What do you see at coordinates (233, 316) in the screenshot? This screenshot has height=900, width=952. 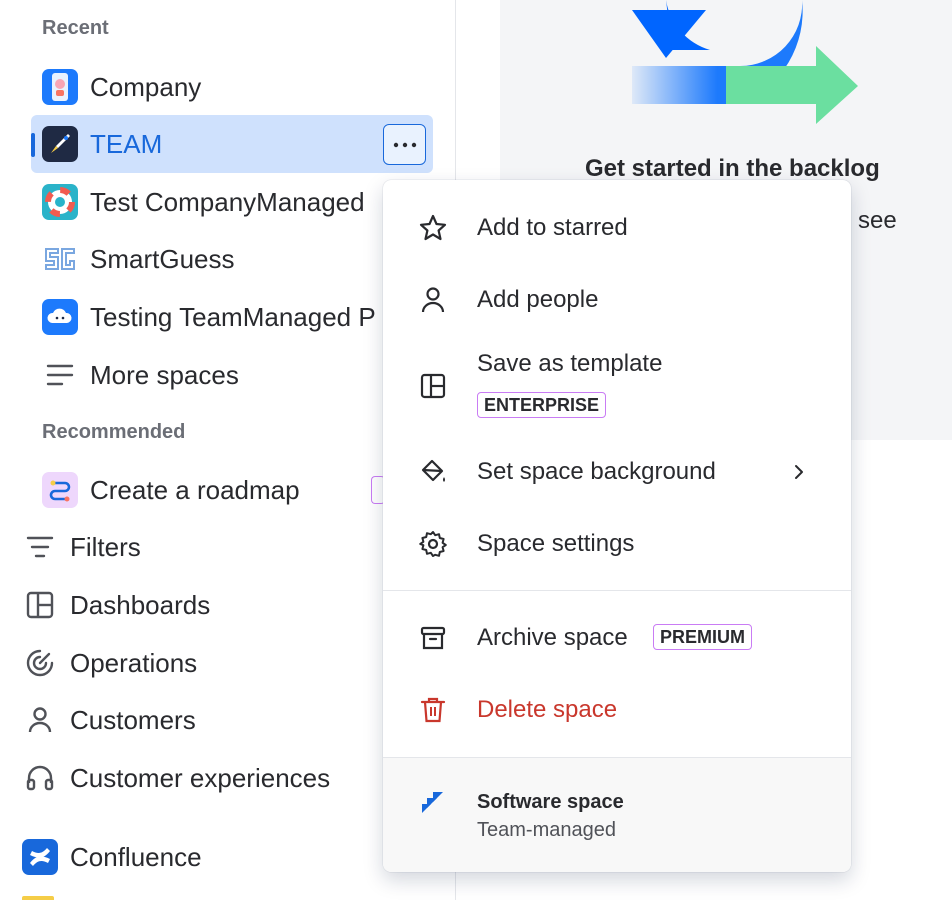 I see `sidebar-item-label: Testing TeamManaged P` at bounding box center [233, 316].